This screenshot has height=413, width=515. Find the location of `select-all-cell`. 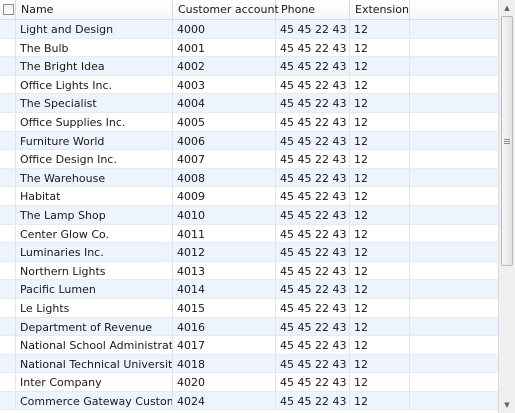

select-all-cell is located at coordinates (8, 9).